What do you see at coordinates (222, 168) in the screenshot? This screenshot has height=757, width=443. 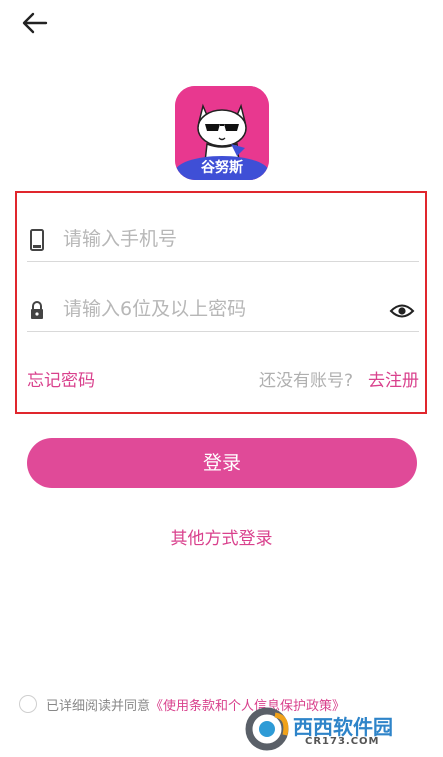 I see `logo-text: 谷努斯` at bounding box center [222, 168].